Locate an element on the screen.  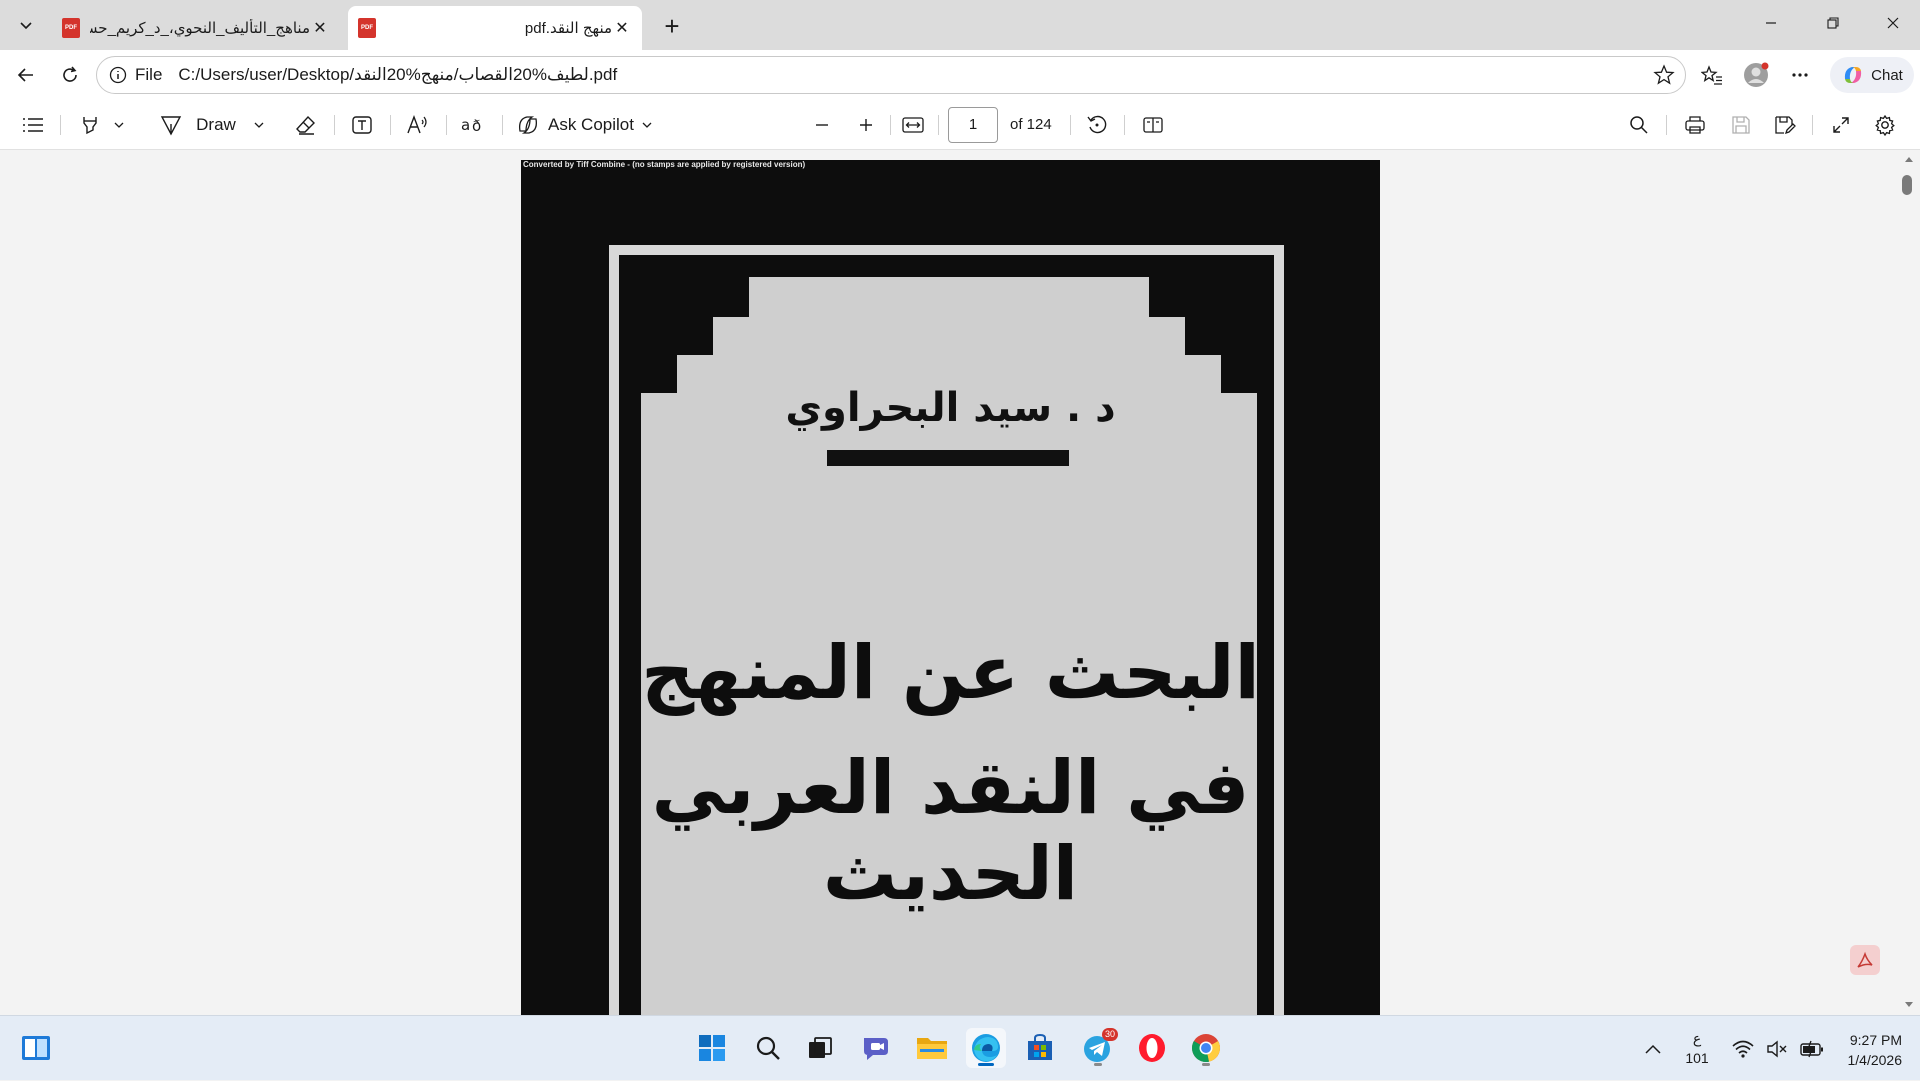
scroll-up-arrow-icon is located at coordinates (1909, 159).